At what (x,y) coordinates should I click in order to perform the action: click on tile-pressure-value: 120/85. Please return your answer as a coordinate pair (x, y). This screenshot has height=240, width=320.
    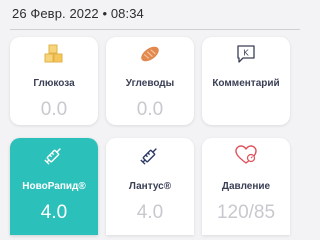
    Looking at the image, I should click on (246, 212).